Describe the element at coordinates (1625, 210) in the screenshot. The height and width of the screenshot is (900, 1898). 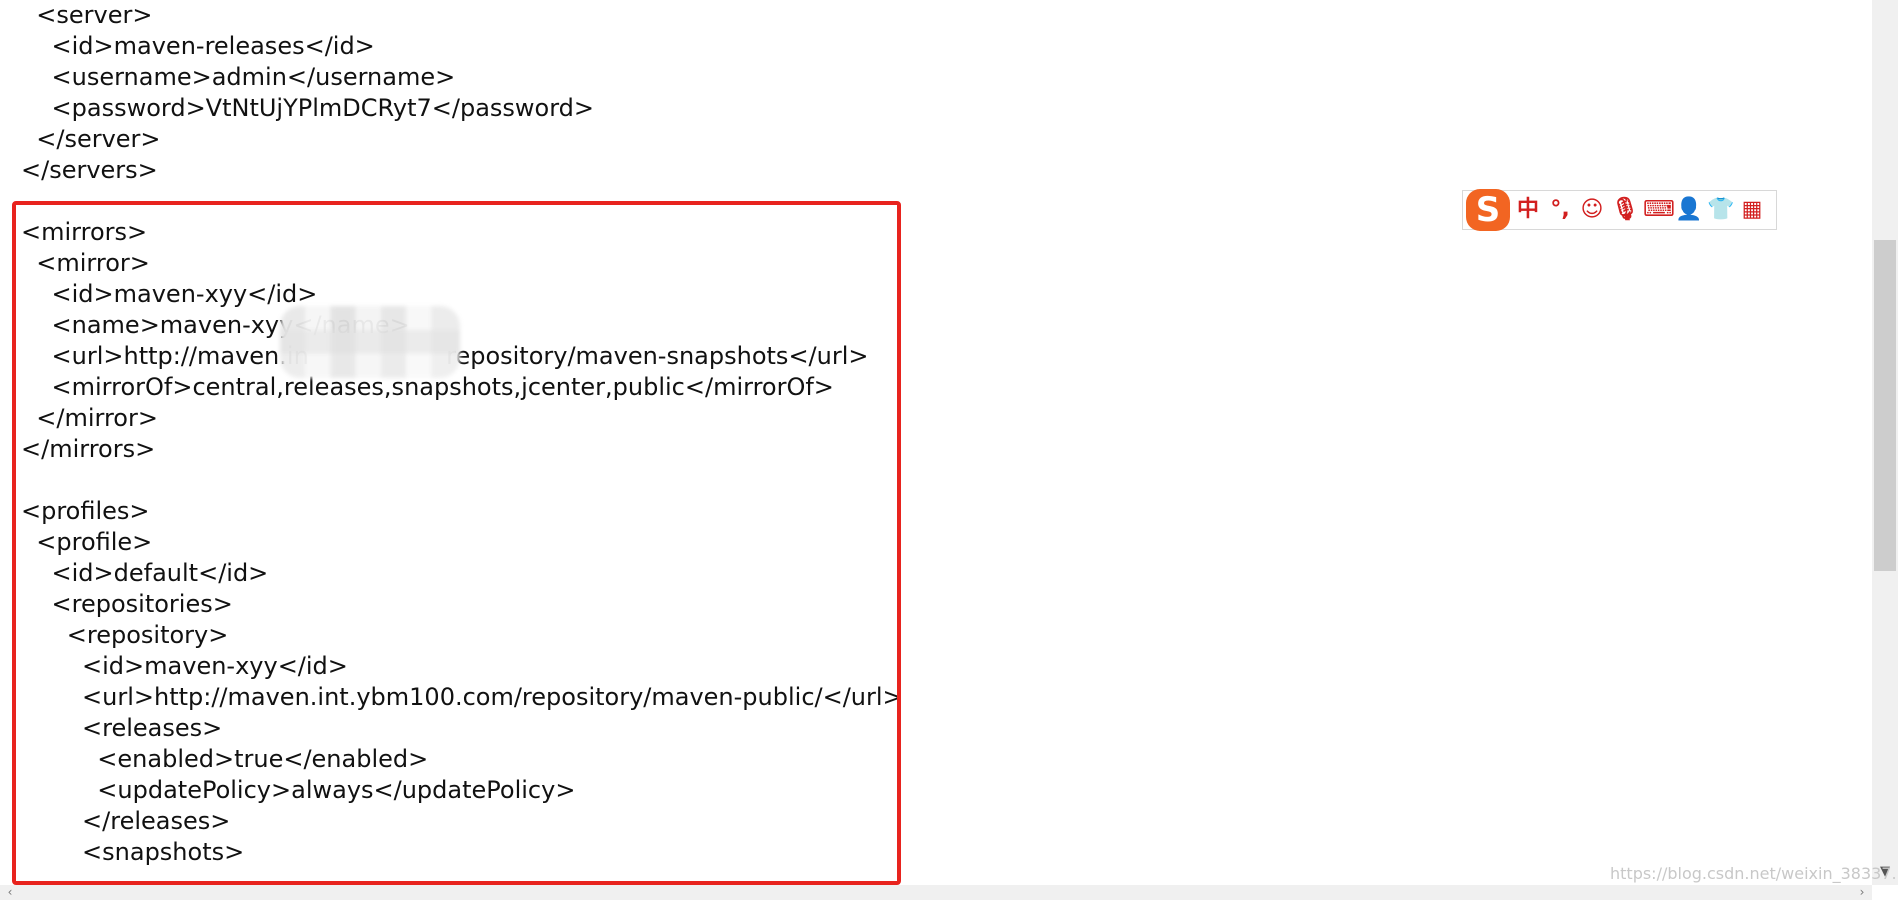
I see `microphone-icon: 🎙` at that location.